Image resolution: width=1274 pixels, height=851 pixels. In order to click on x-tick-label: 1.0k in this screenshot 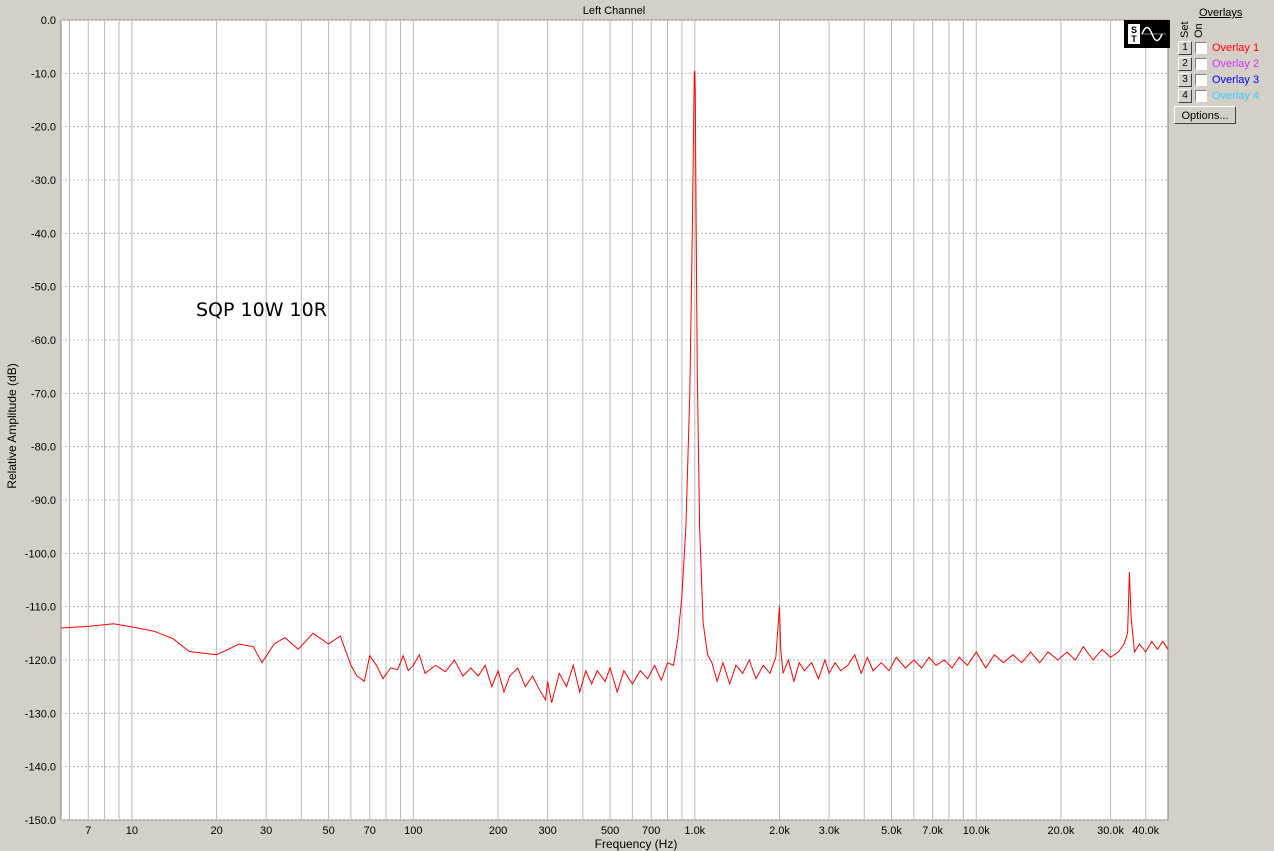, I will do `click(694, 831)`.